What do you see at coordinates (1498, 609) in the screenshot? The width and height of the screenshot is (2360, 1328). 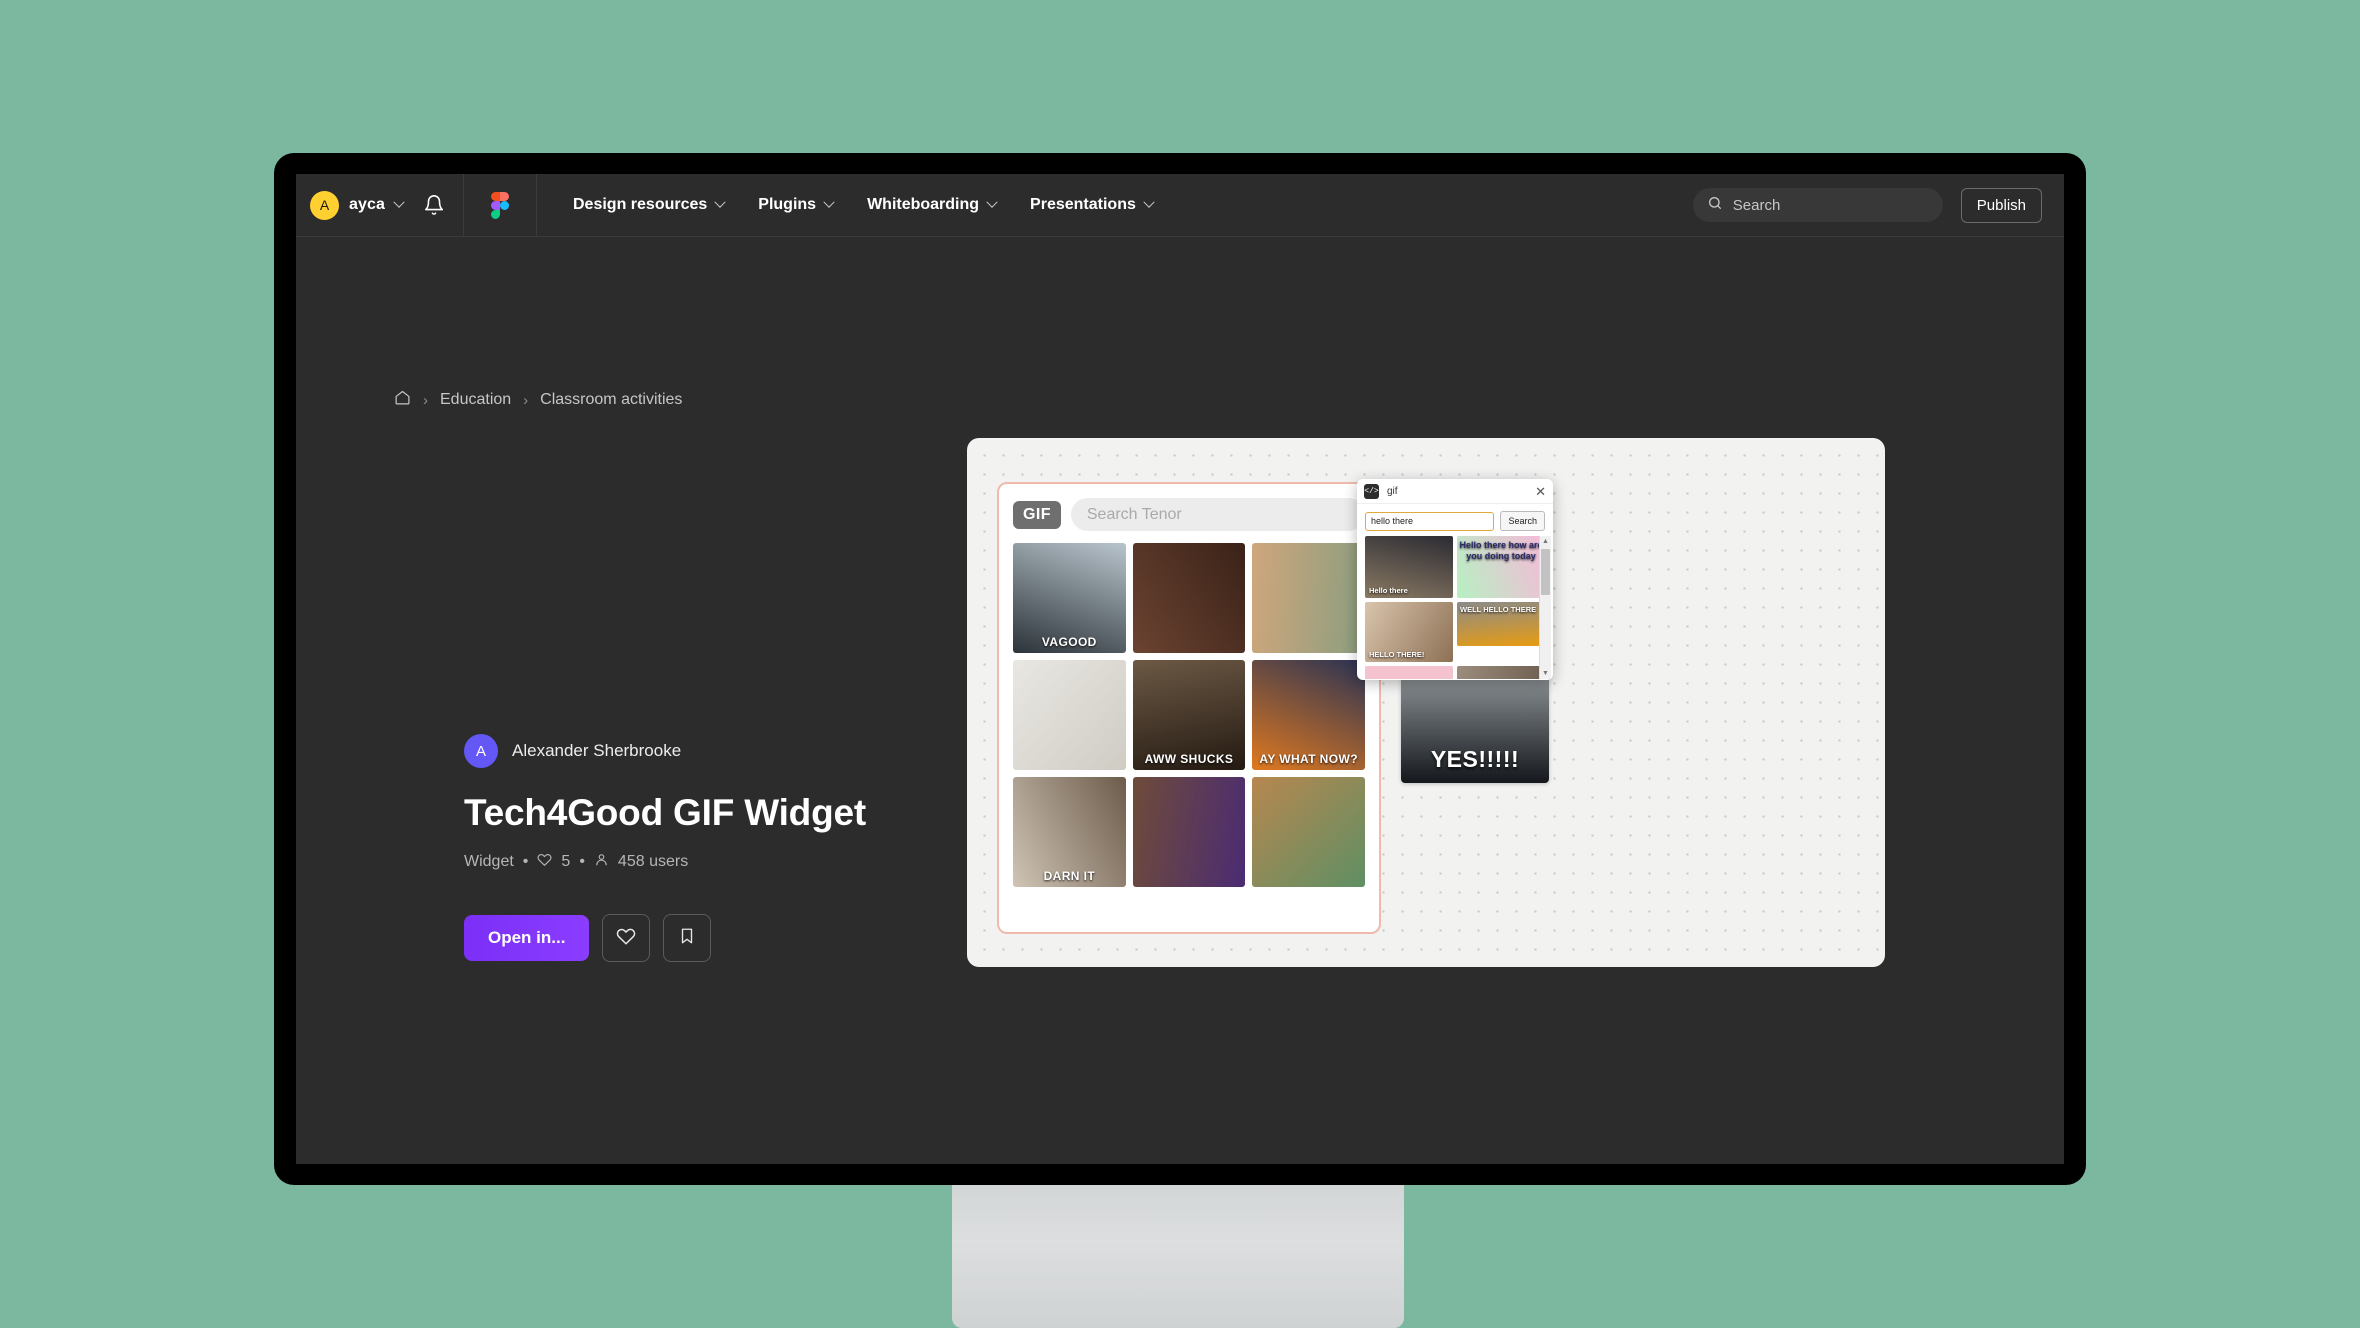 I see `popup-gif-caption: WELL HELLO THERE` at bounding box center [1498, 609].